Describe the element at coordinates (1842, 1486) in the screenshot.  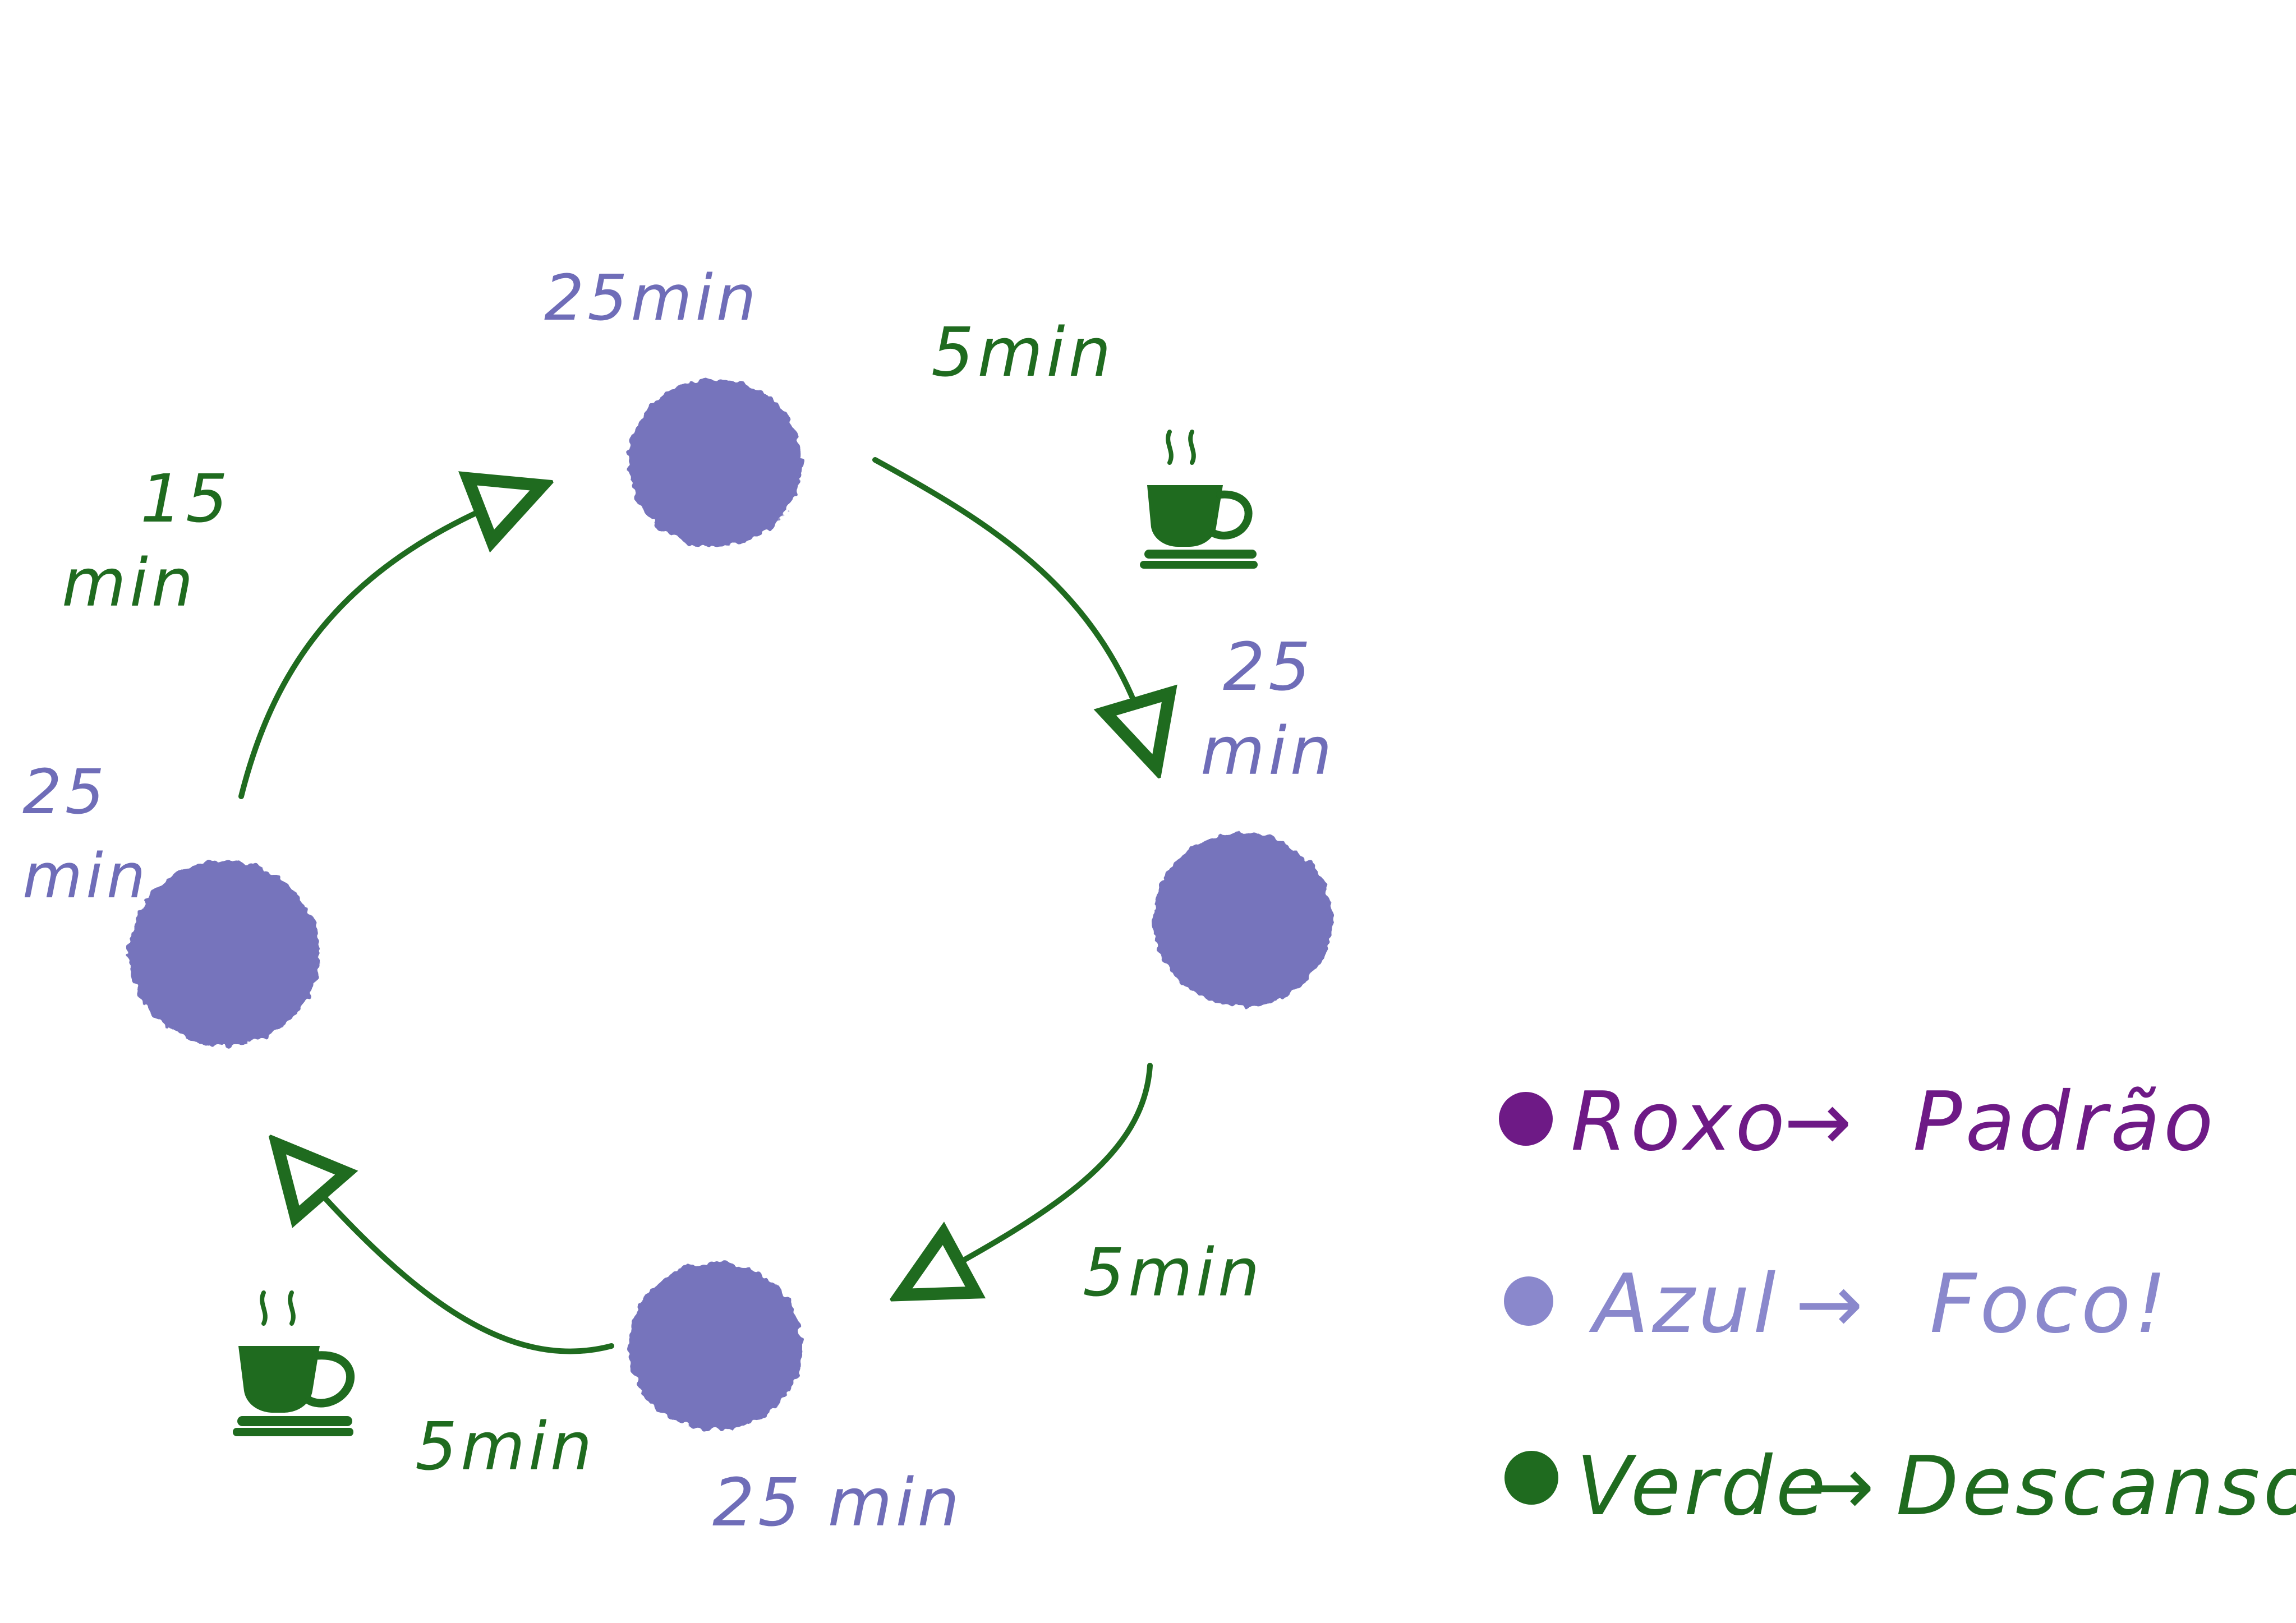
I see `legend-arrow-verde: →` at that location.